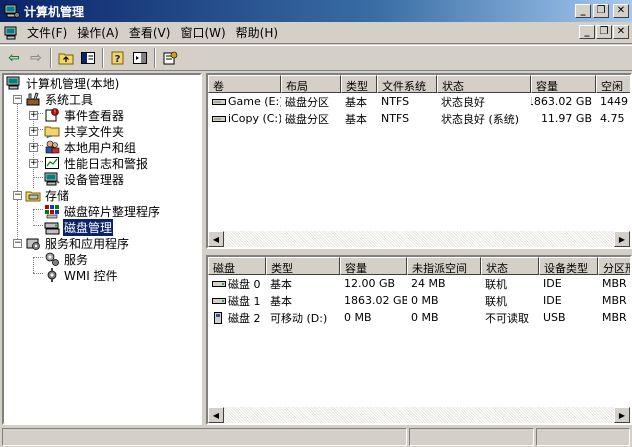 This screenshot has height=447, width=632. What do you see at coordinates (316, 11) in the screenshot?
I see `title-bar: 计算机管理 _ ❐ ✕` at bounding box center [316, 11].